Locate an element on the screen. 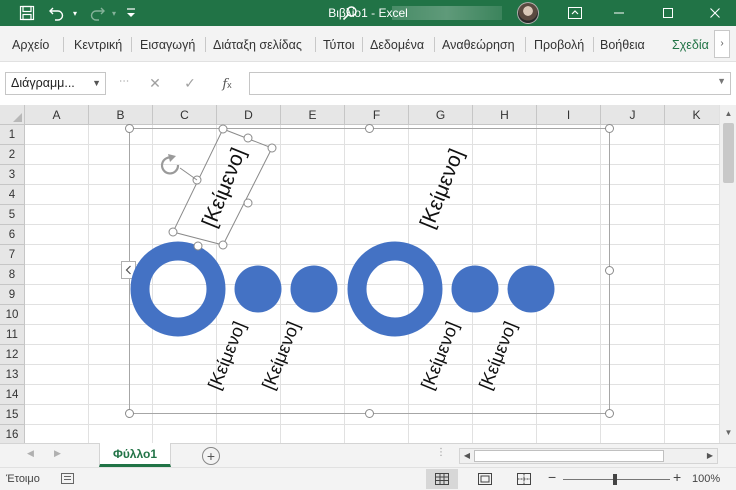 Image resolution: width=736 pixels, height=490 pixels. enter-check-icon: ✓ is located at coordinates (190, 83).